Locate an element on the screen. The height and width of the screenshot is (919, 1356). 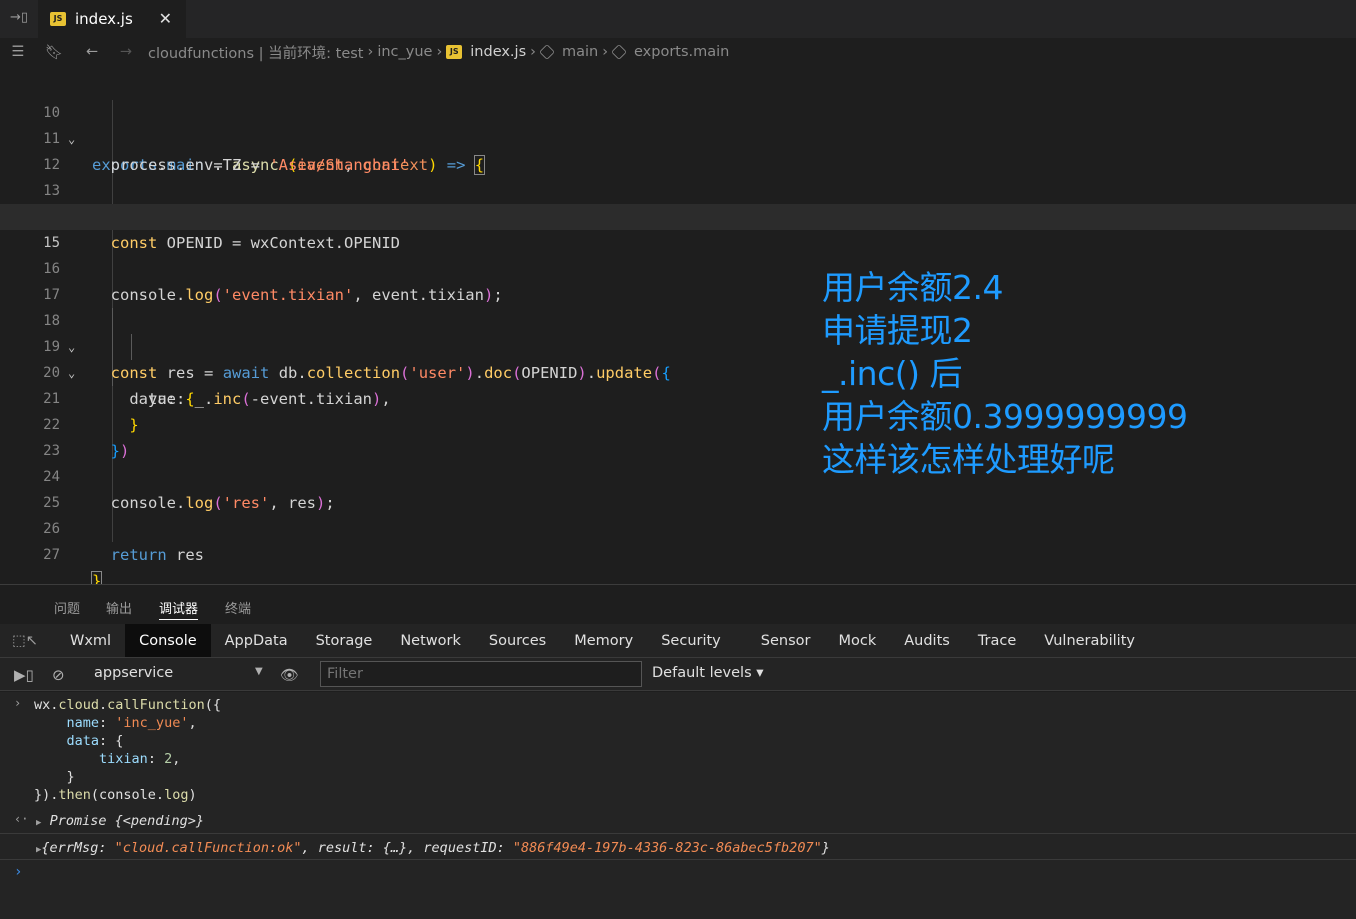
return-arrow-icon: ‹· is located at coordinates (21, 819).